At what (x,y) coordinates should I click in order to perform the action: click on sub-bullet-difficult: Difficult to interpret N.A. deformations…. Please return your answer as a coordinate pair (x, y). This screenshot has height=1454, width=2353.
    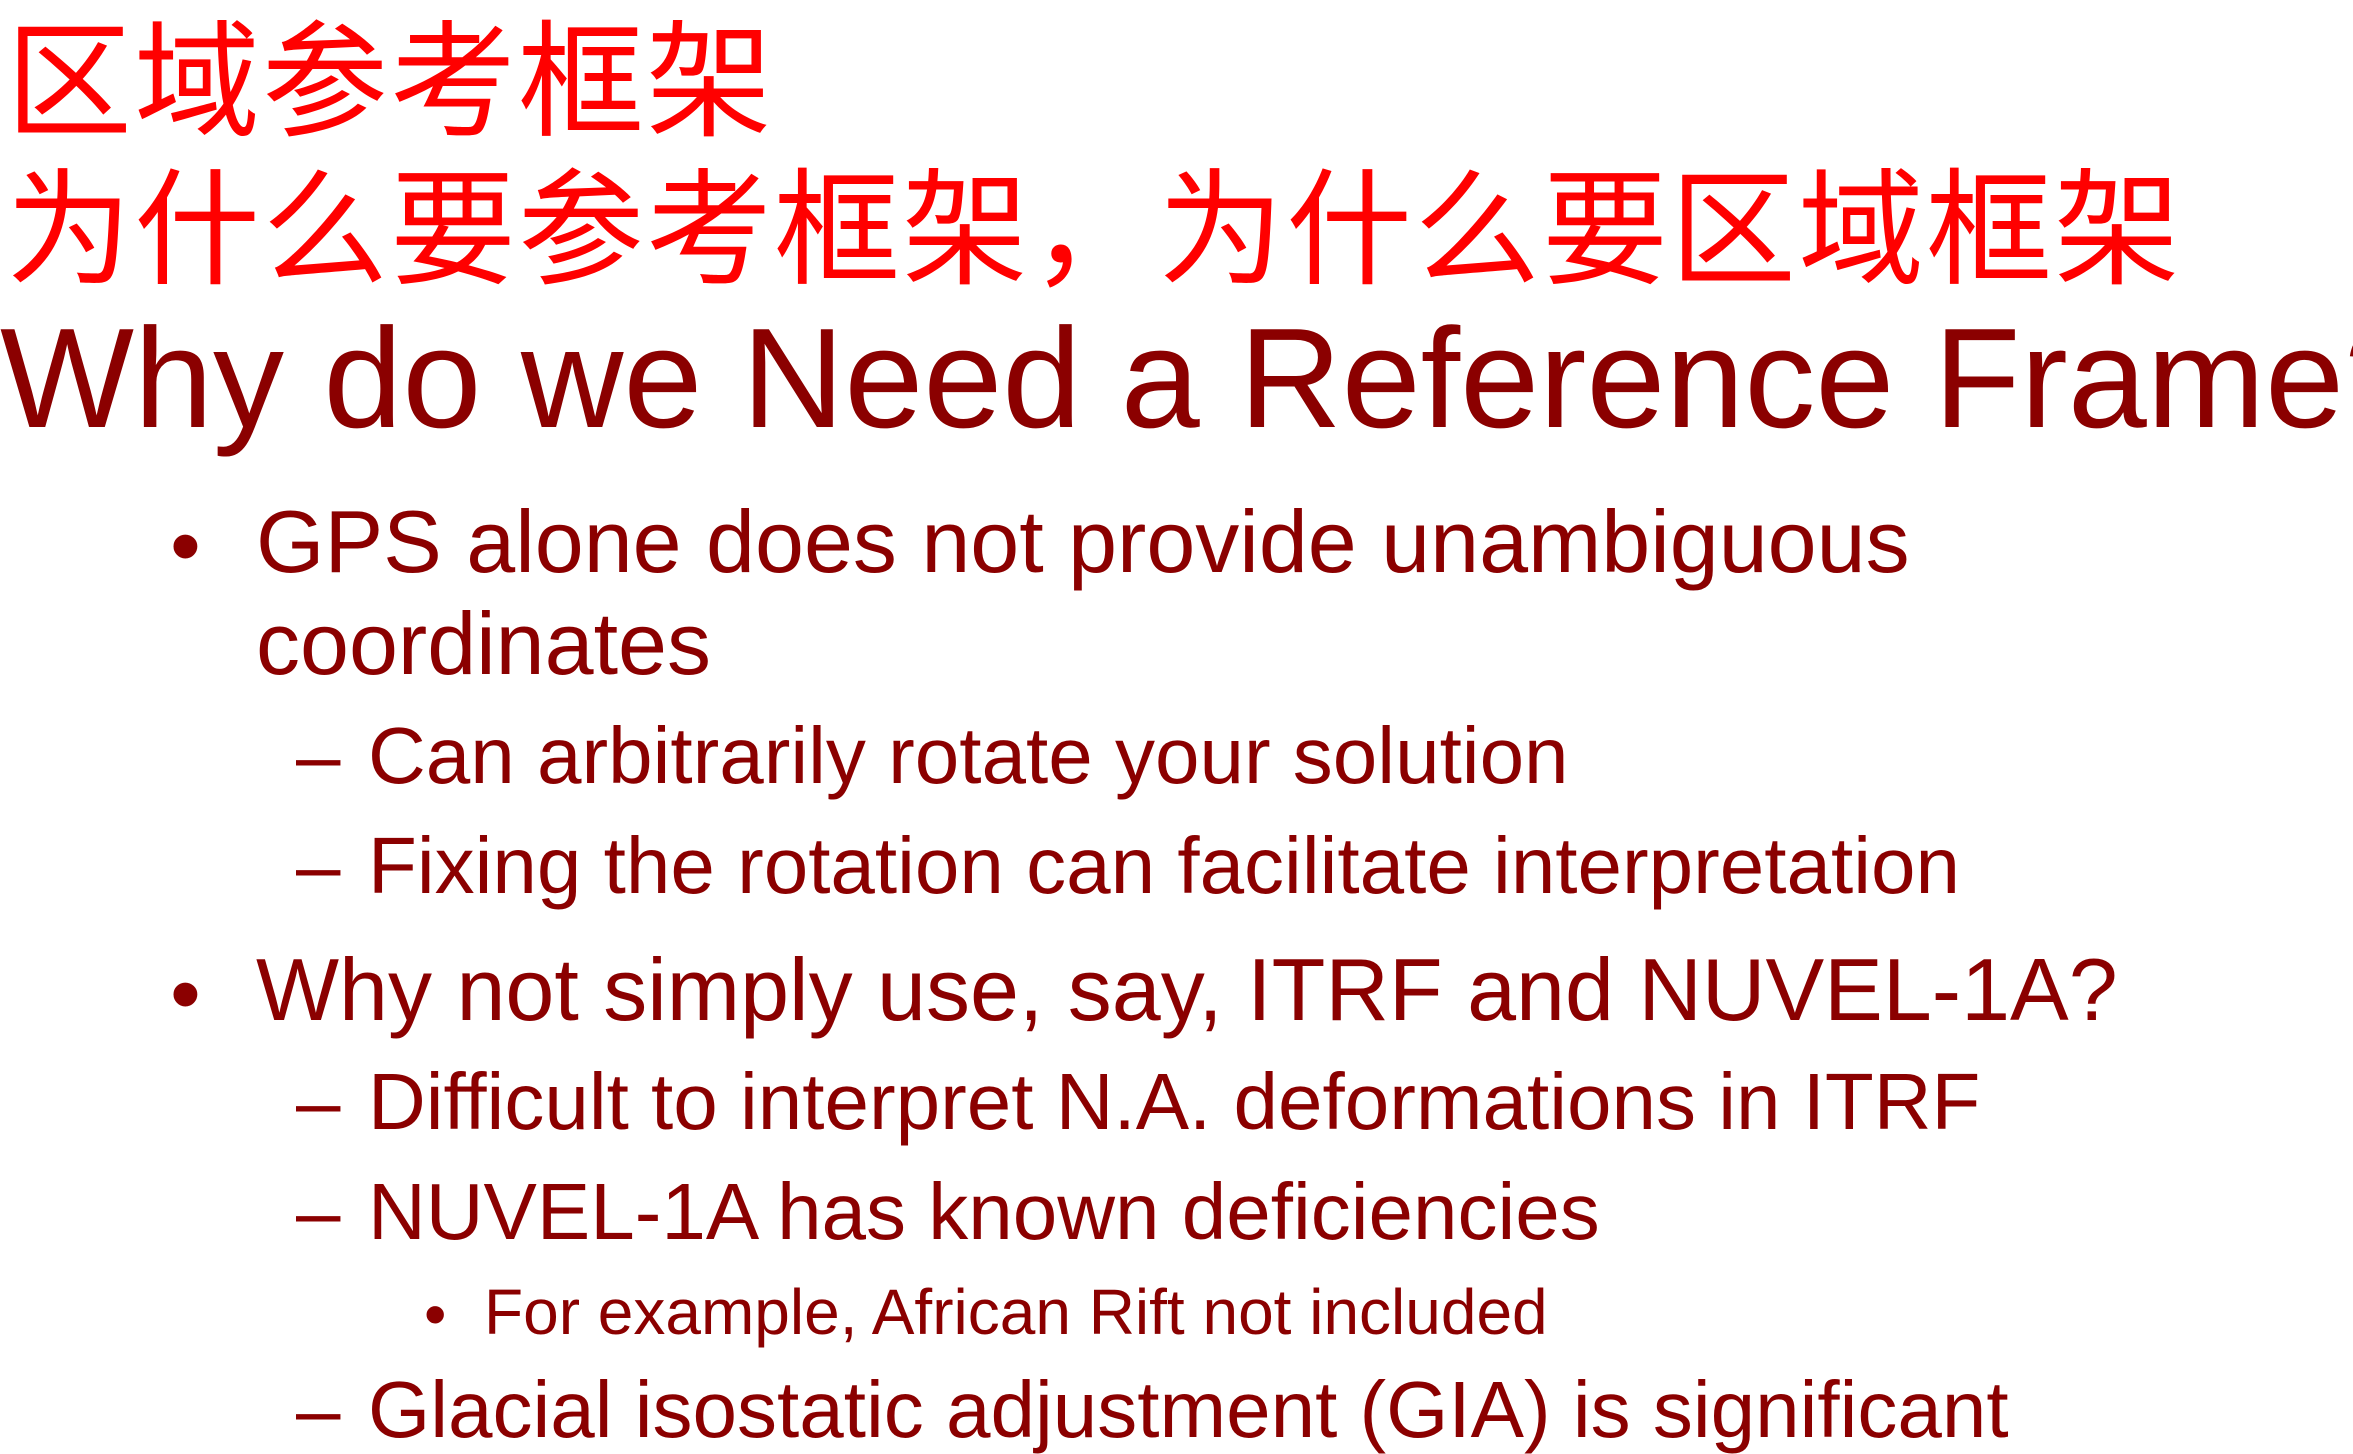
    Looking at the image, I should click on (1174, 1101).